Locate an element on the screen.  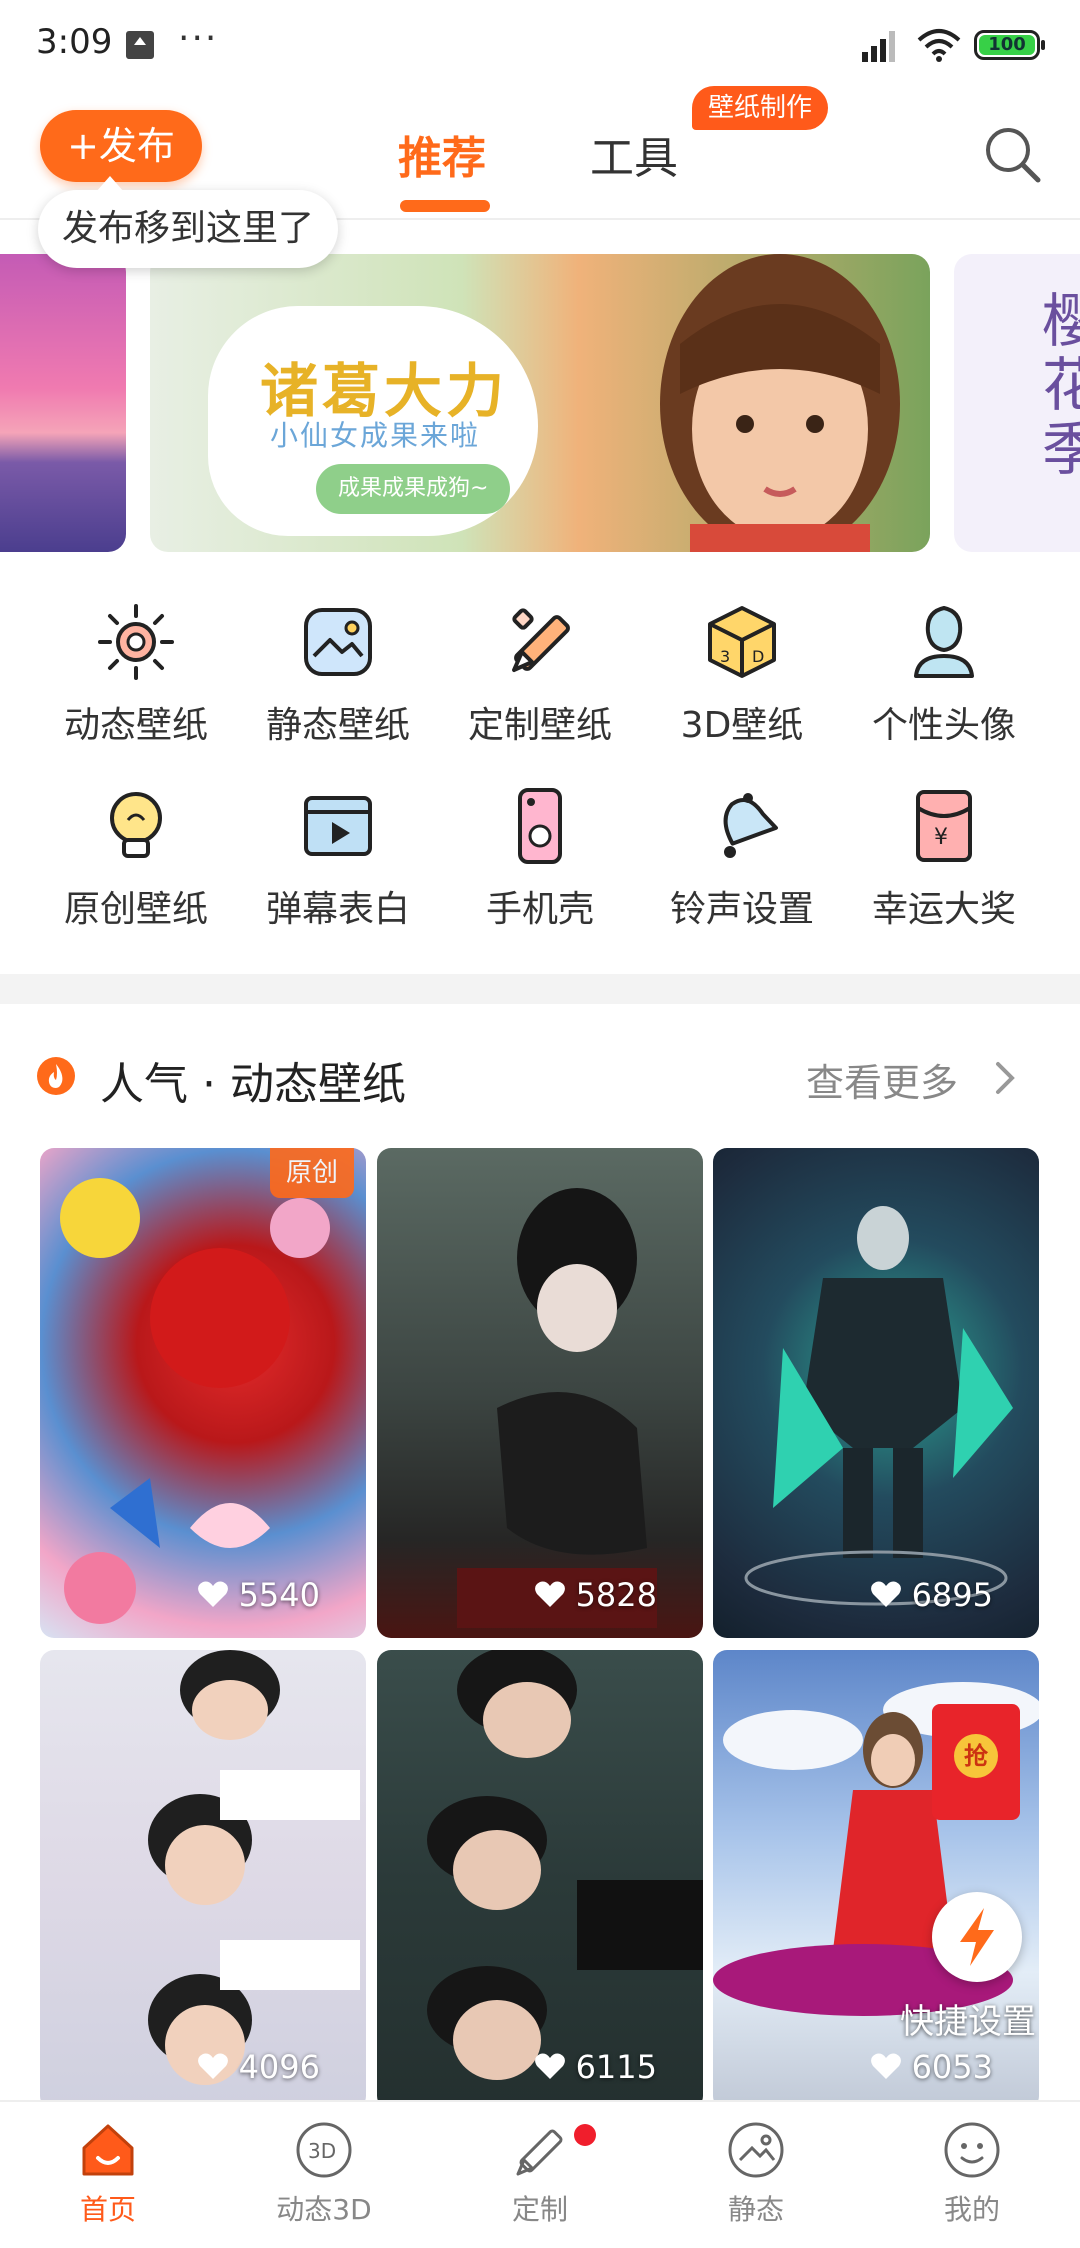
banner-carousel: 诸葛大力 小仙女成果来啦 成果成果成狗~ 樱花季 is located at coordinates (540, 403).